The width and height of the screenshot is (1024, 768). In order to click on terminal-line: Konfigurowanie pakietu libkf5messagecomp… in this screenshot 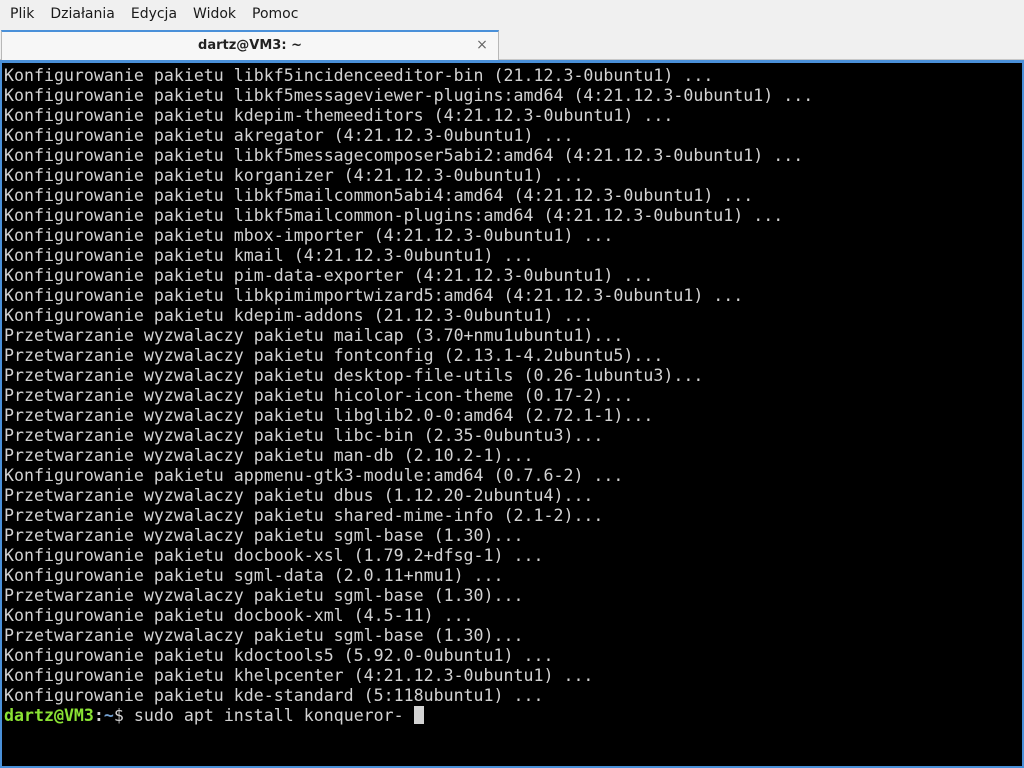, I will do `click(404, 155)`.